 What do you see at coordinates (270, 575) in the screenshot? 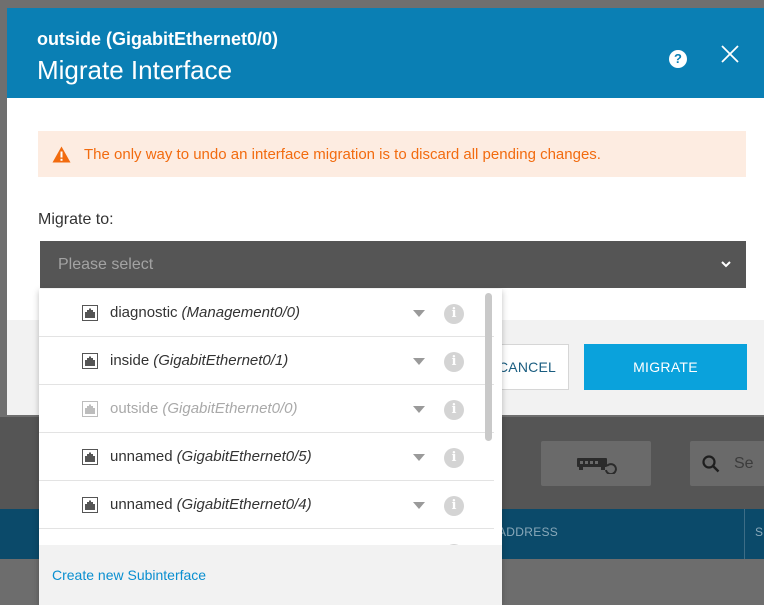
I see `dropdown-footer: Create new Subinterface` at bounding box center [270, 575].